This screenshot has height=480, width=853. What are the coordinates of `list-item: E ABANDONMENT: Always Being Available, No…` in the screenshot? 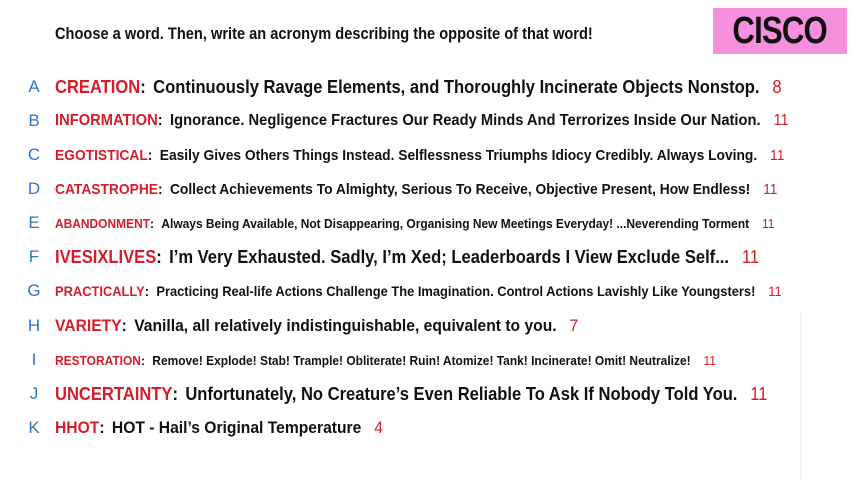 It's located at (426, 223).